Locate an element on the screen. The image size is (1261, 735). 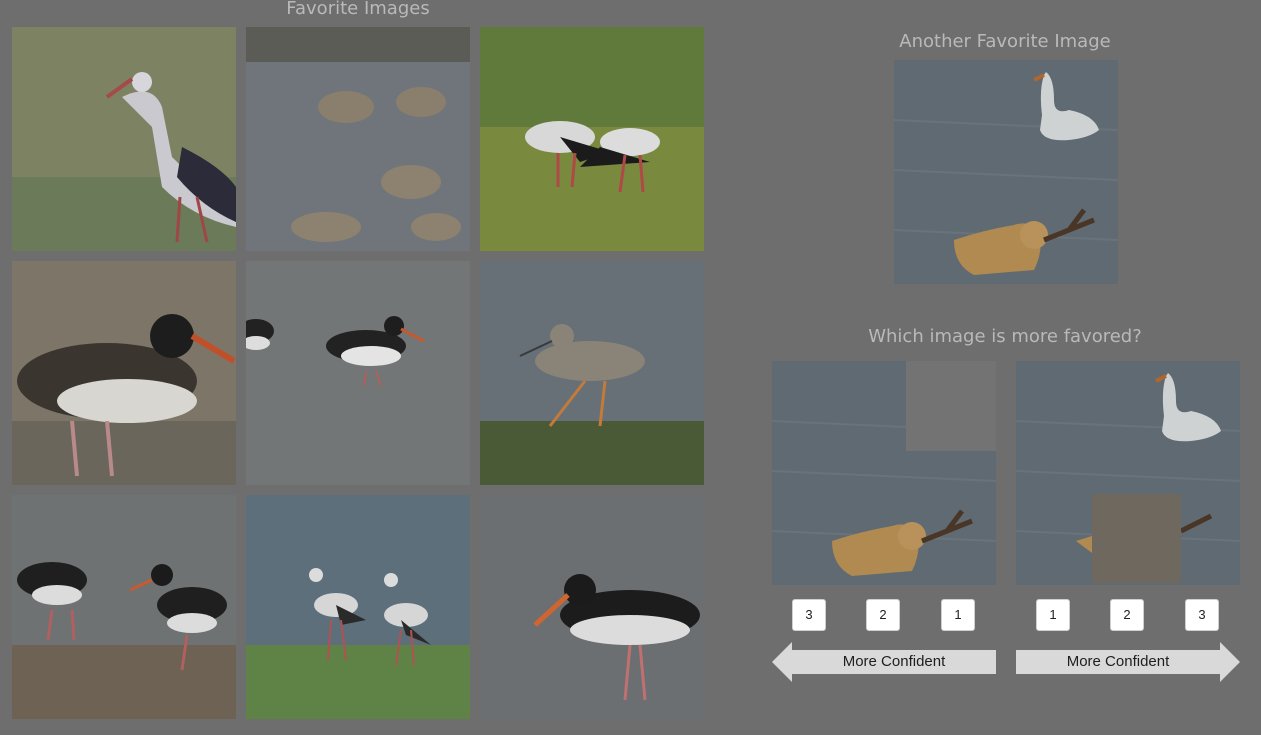
rank-left-2-button: 2 is located at coordinates (883, 615).